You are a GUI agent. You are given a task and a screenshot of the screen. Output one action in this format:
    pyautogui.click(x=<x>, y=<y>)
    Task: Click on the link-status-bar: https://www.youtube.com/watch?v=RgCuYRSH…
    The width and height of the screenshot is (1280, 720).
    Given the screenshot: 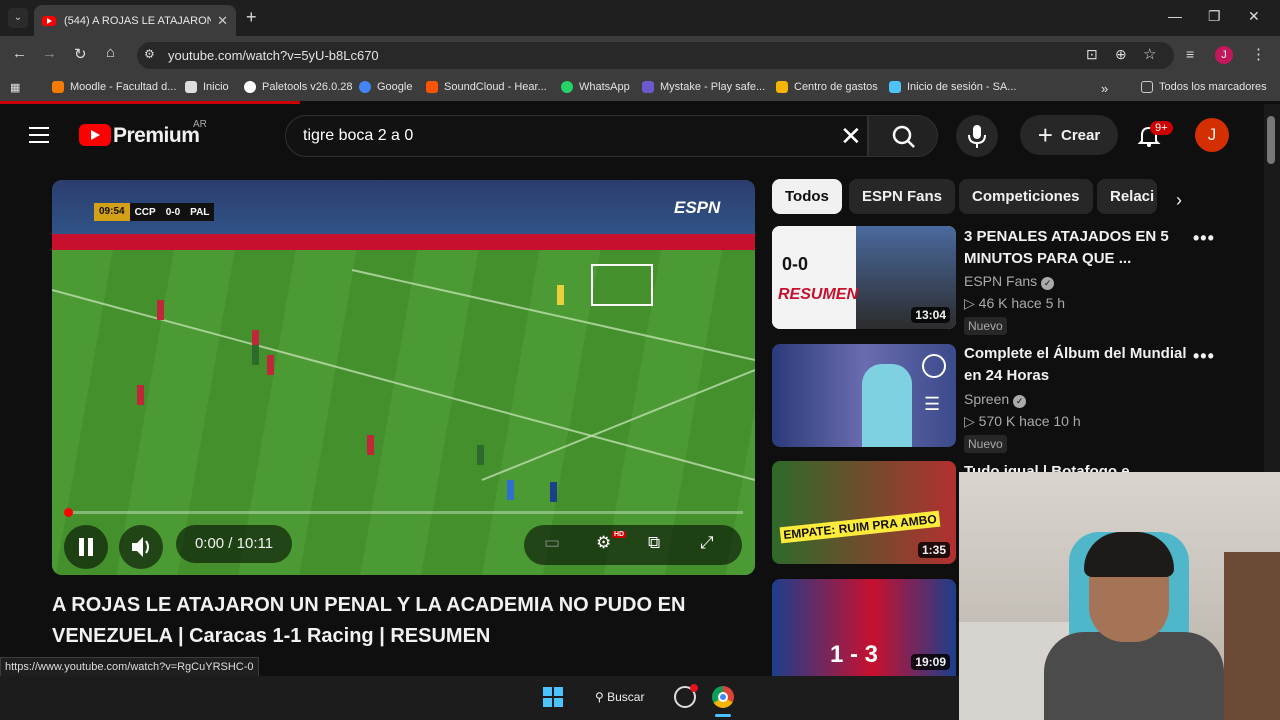 What is the action you would take?
    pyautogui.click(x=129, y=667)
    